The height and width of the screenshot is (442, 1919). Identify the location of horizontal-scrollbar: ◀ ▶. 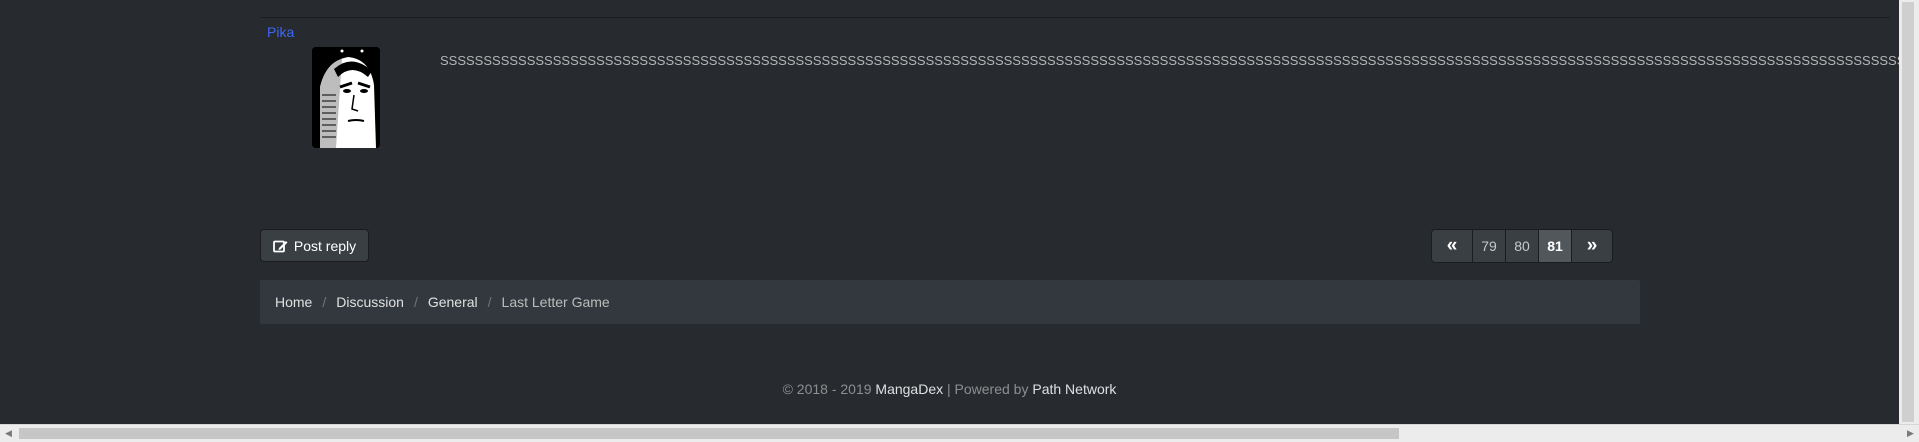
(959, 433).